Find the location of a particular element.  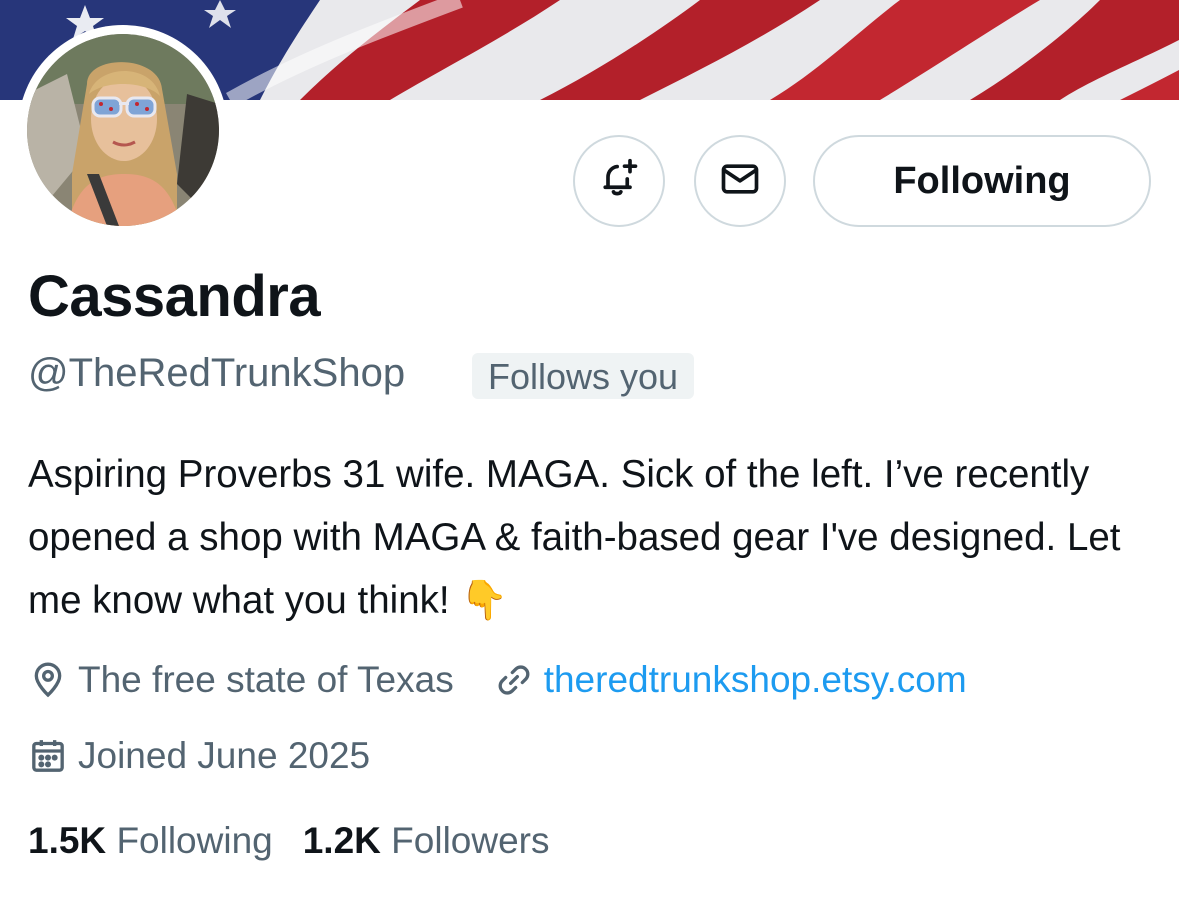

display-name: Cassandra is located at coordinates (174, 296).